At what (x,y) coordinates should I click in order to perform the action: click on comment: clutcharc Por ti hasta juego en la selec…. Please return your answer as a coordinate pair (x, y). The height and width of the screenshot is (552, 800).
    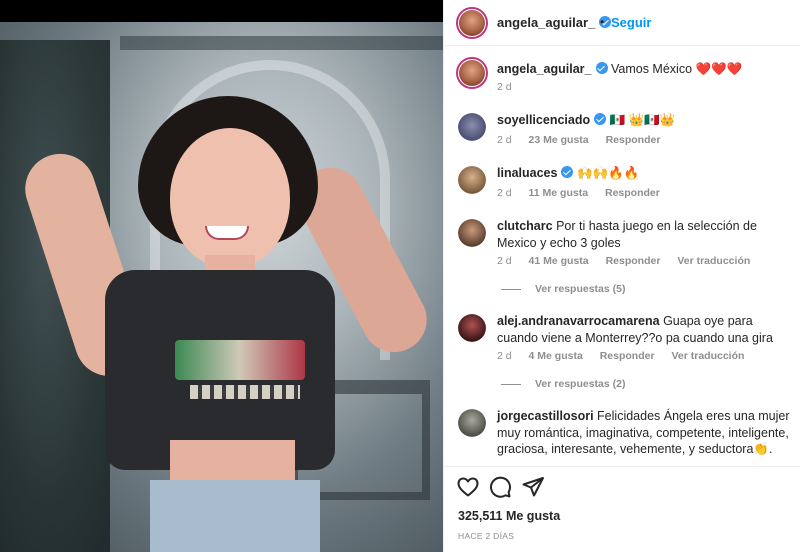
    Looking at the image, I should click on (645, 234).